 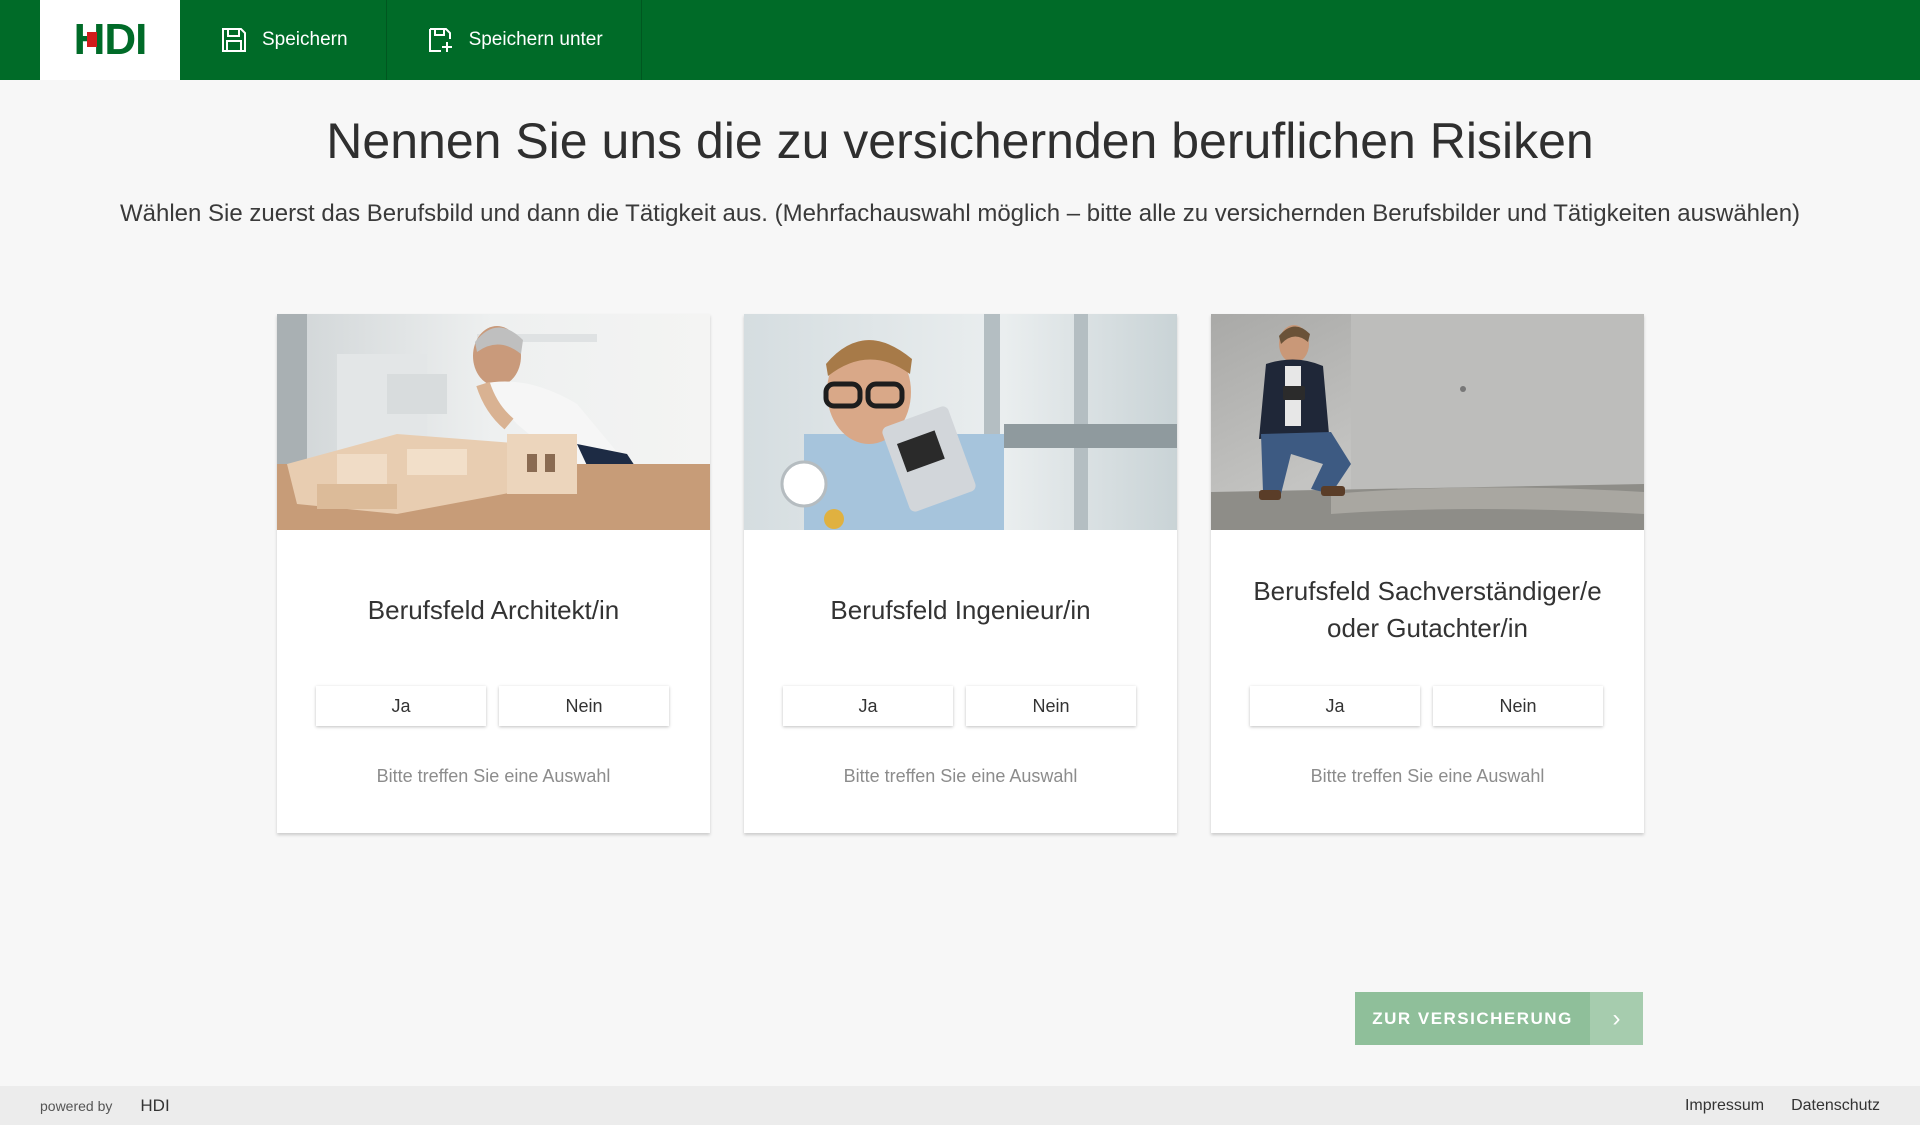 I want to click on engineer-photo, so click(x=960, y=422).